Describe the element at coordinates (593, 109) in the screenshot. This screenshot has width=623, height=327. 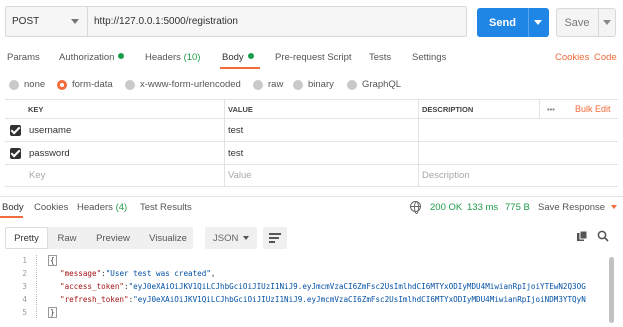
I see `bulk-edit-link: Bulk Edit` at that location.